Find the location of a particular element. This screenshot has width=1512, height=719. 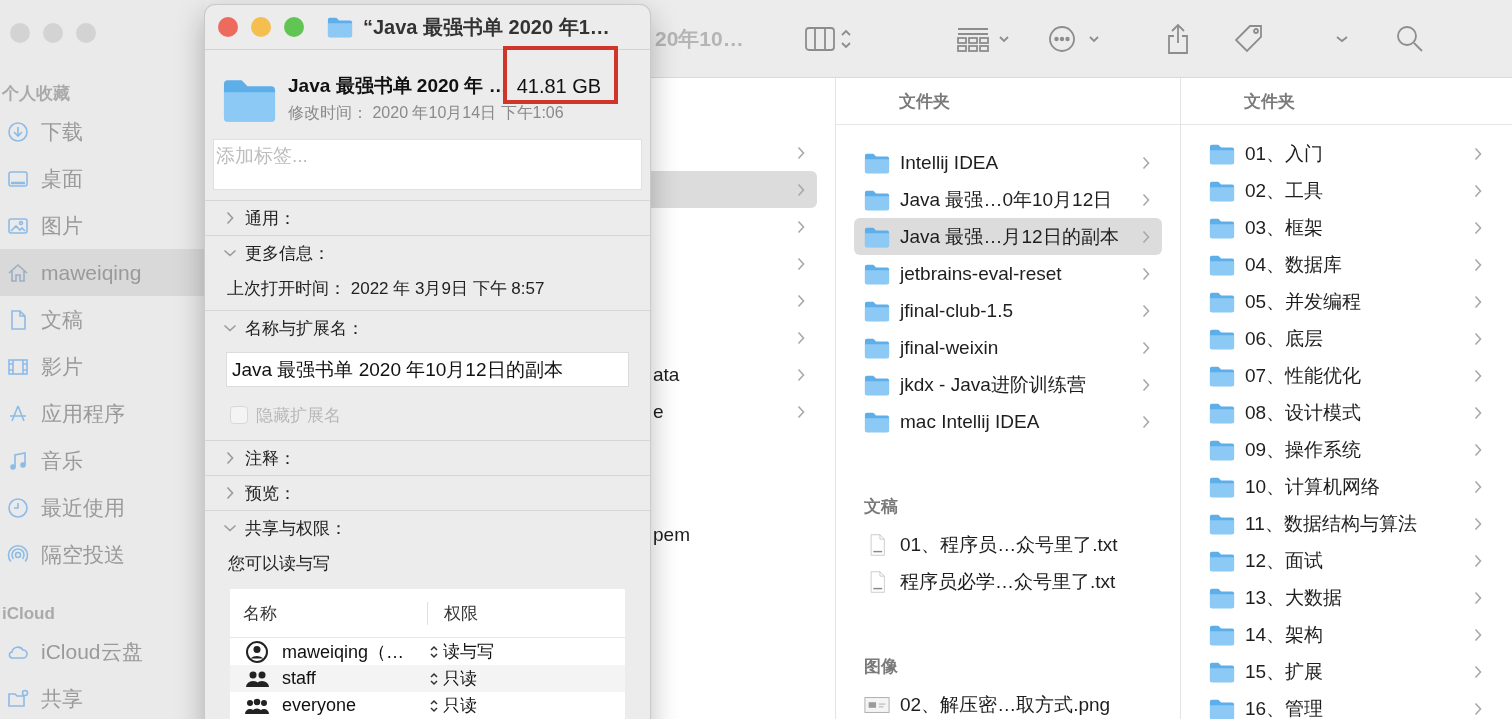

file-row: 14、架构 is located at coordinates (1346, 634).